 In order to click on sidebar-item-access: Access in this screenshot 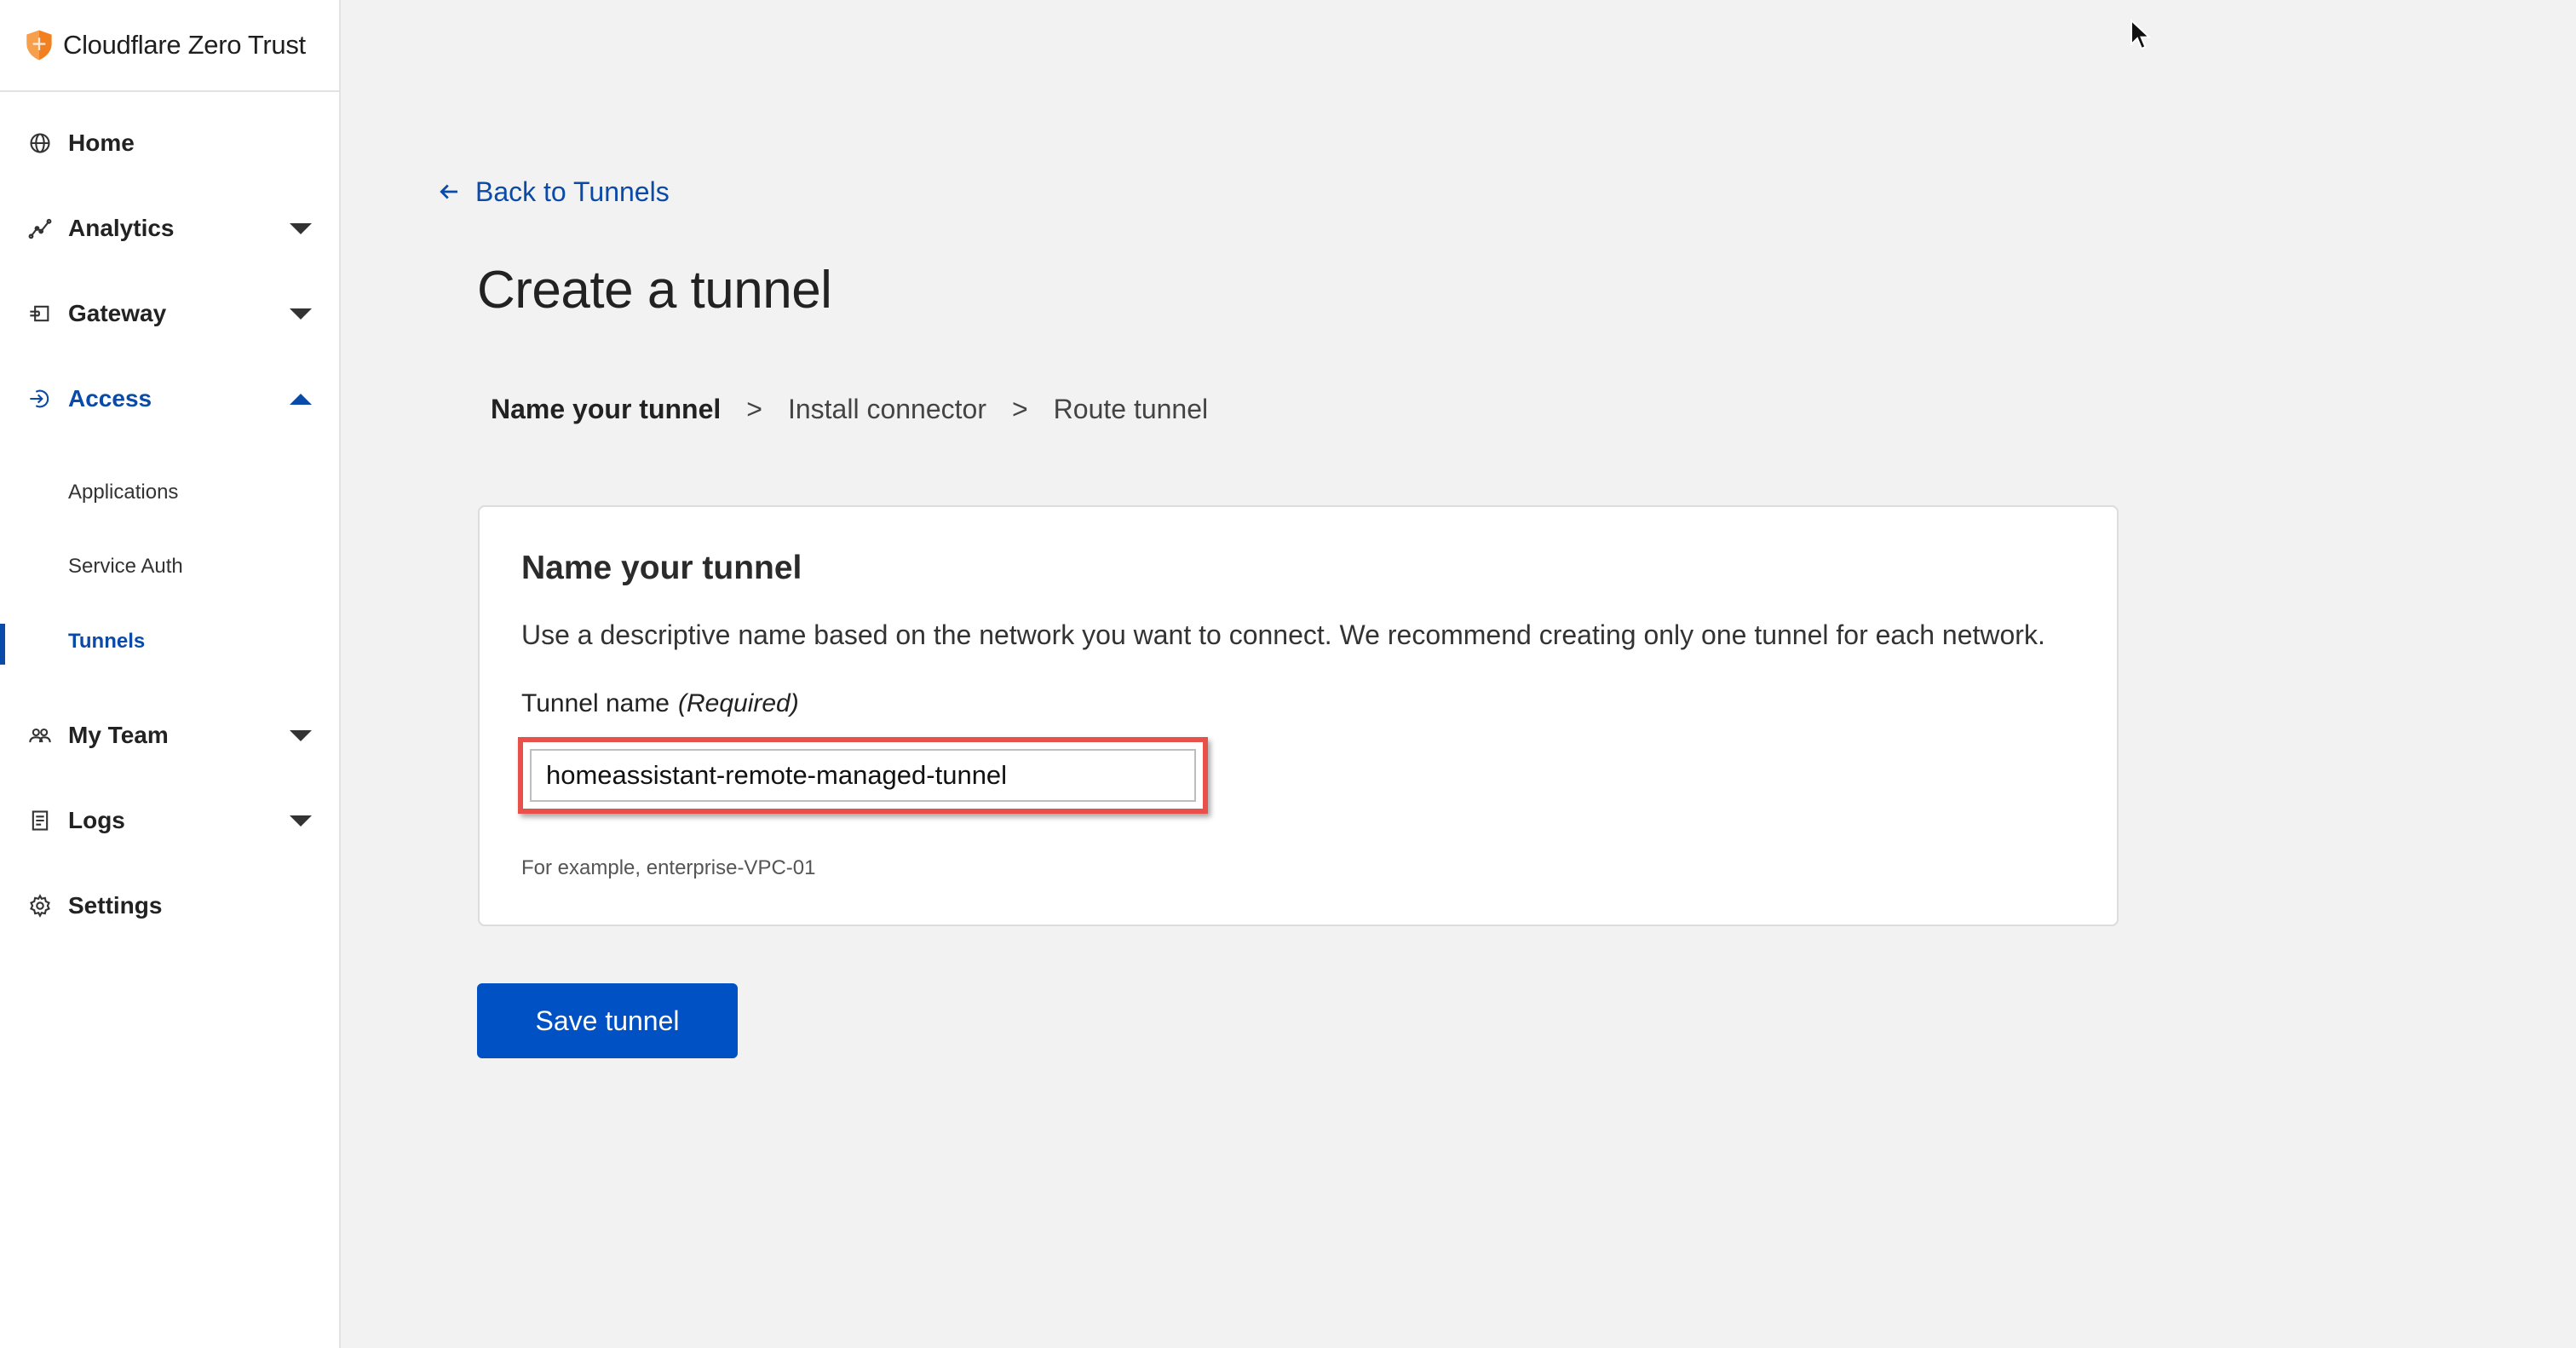, I will do `click(170, 399)`.